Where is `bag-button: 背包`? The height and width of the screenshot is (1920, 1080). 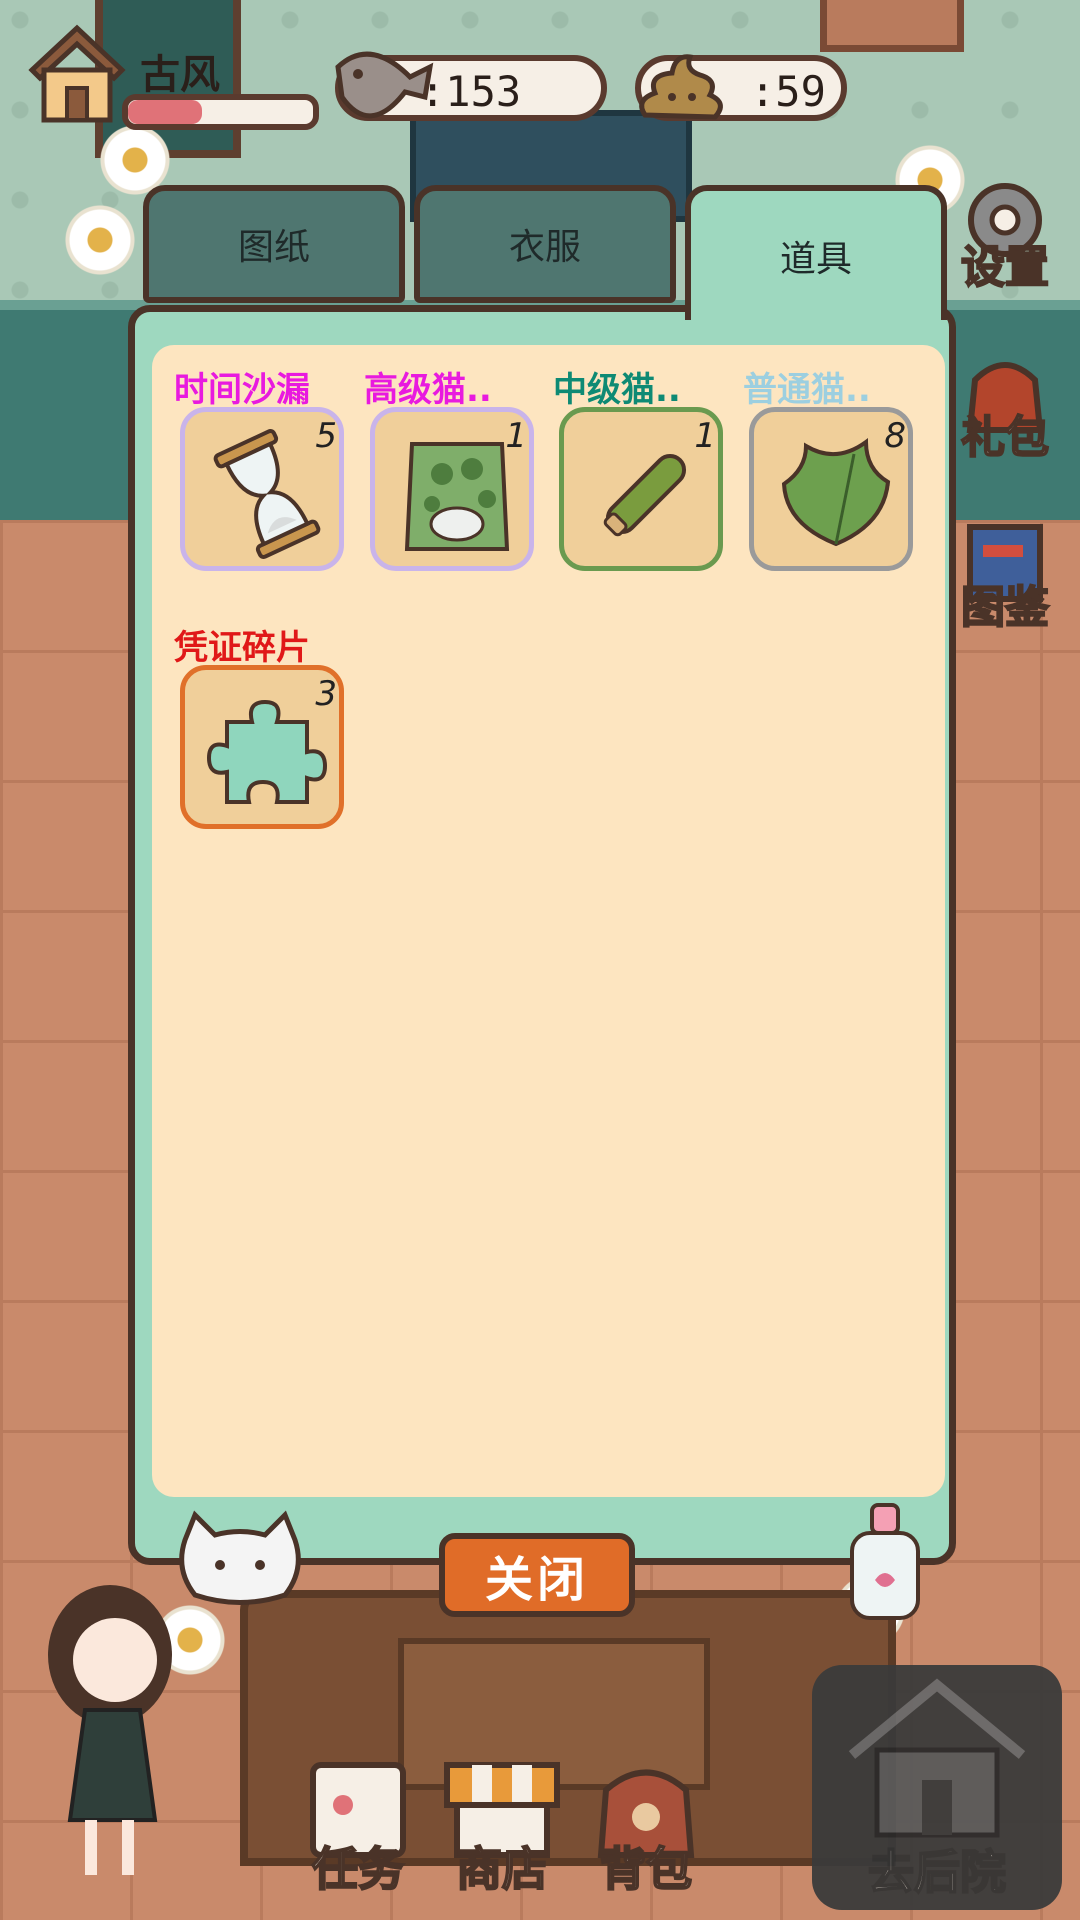
bag-button: 背包 is located at coordinates (646, 1830).